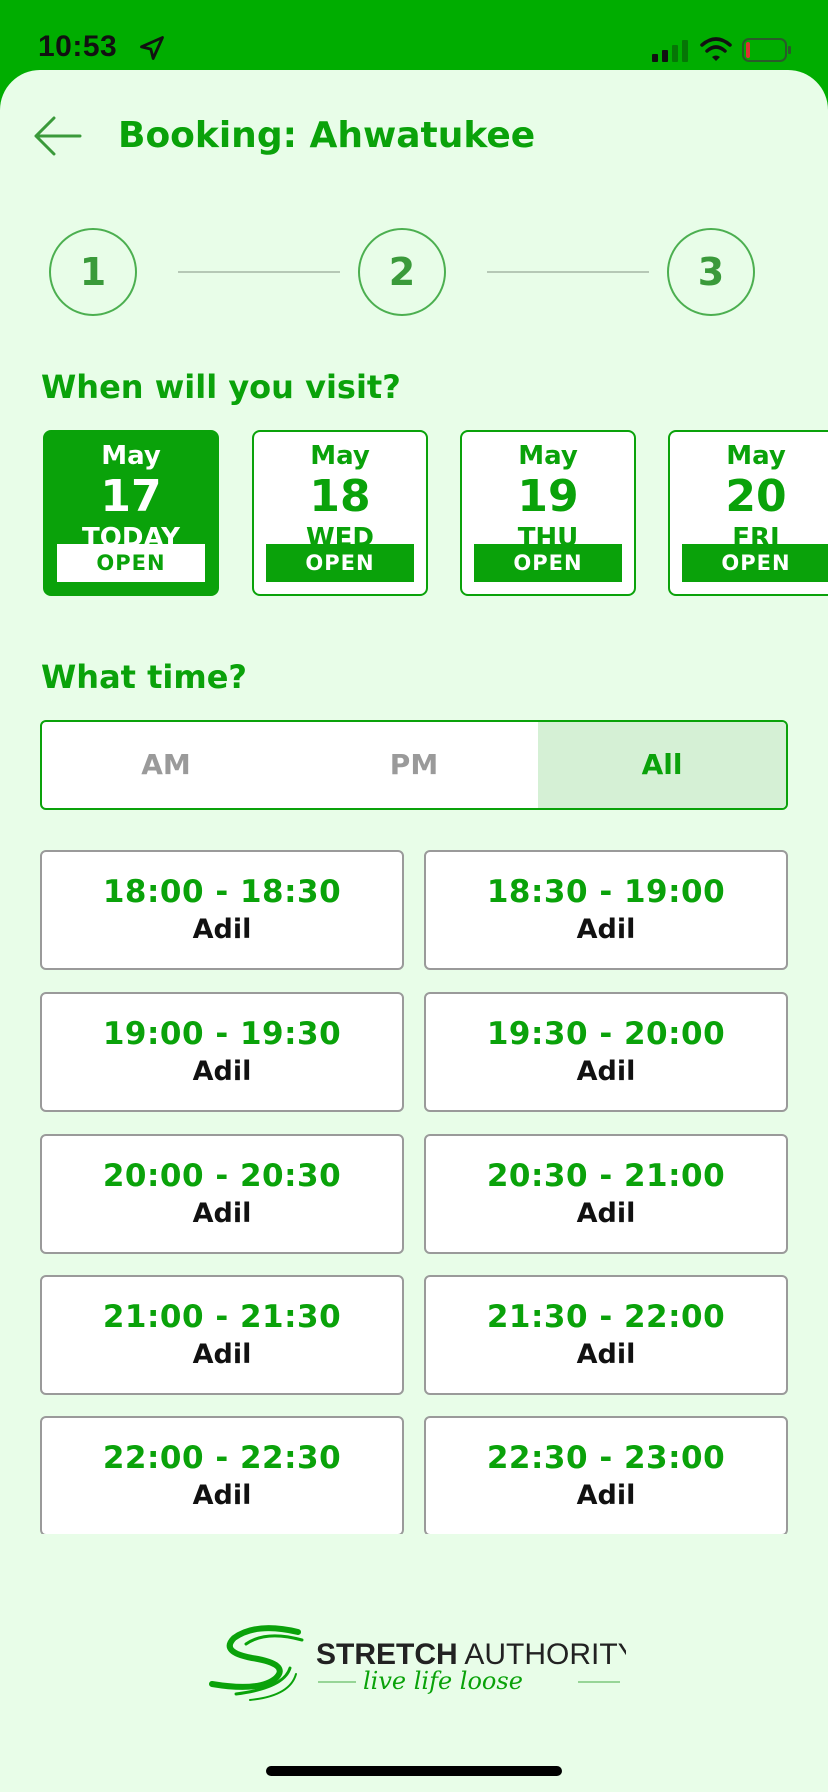  What do you see at coordinates (716, 49) in the screenshot?
I see `wifi-icon` at bounding box center [716, 49].